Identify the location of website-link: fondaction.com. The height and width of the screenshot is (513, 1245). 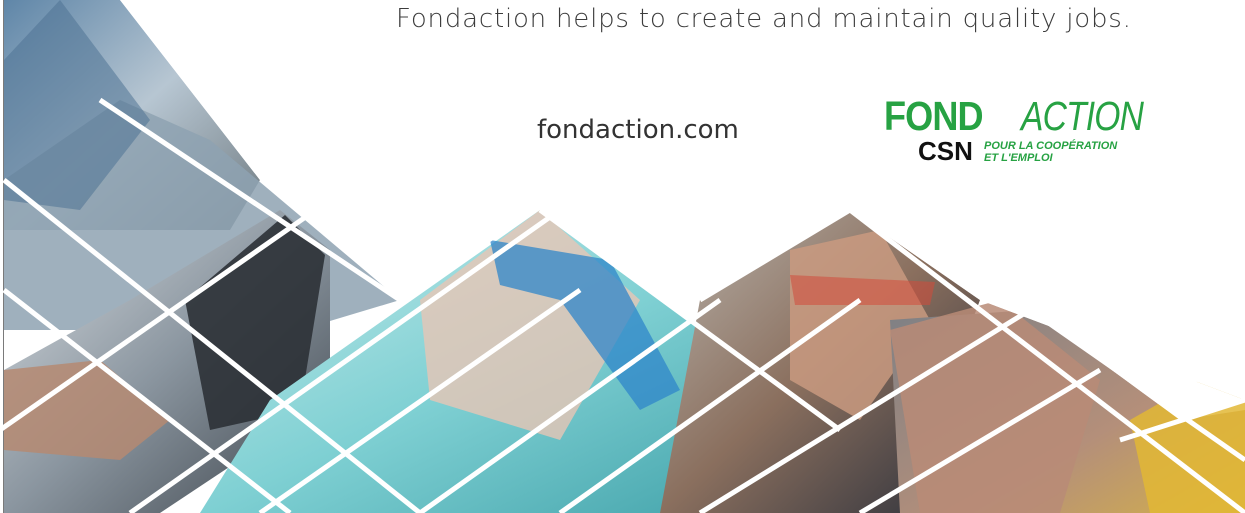
(638, 130).